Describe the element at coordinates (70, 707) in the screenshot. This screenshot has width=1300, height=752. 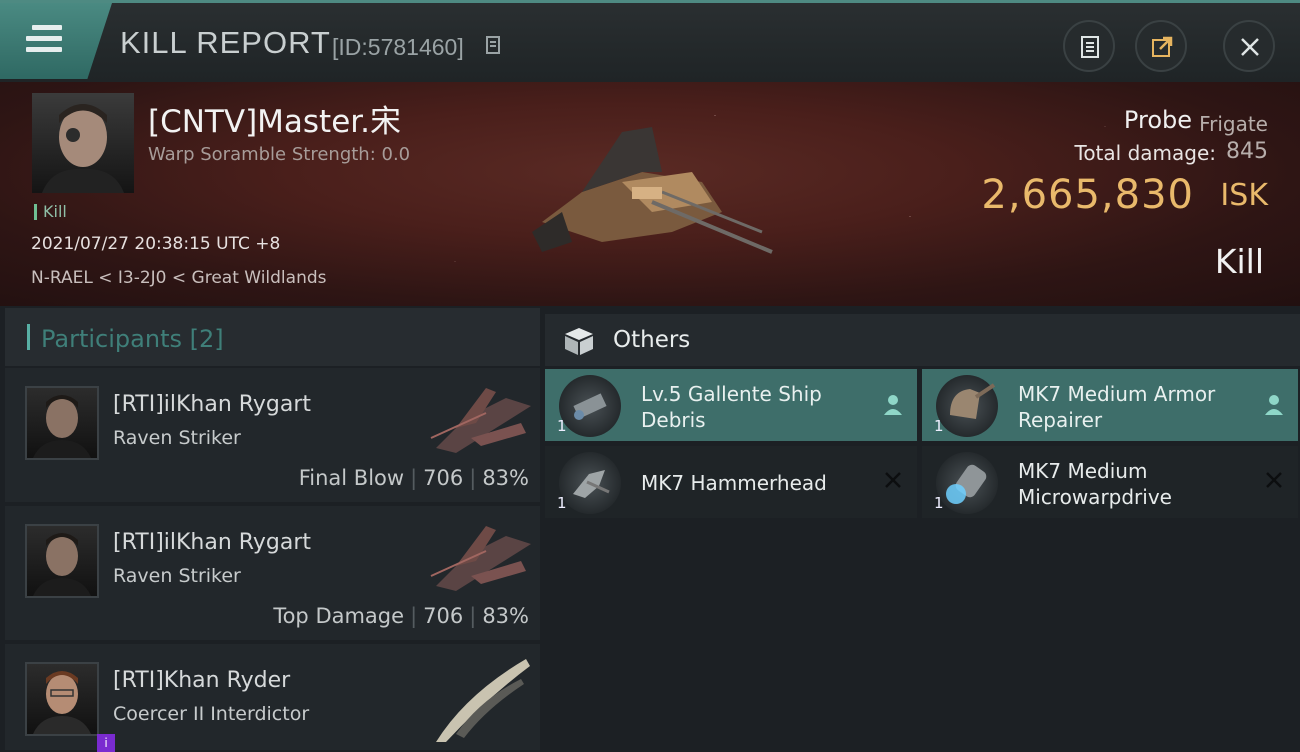
I see `participant-avatar: i` at that location.